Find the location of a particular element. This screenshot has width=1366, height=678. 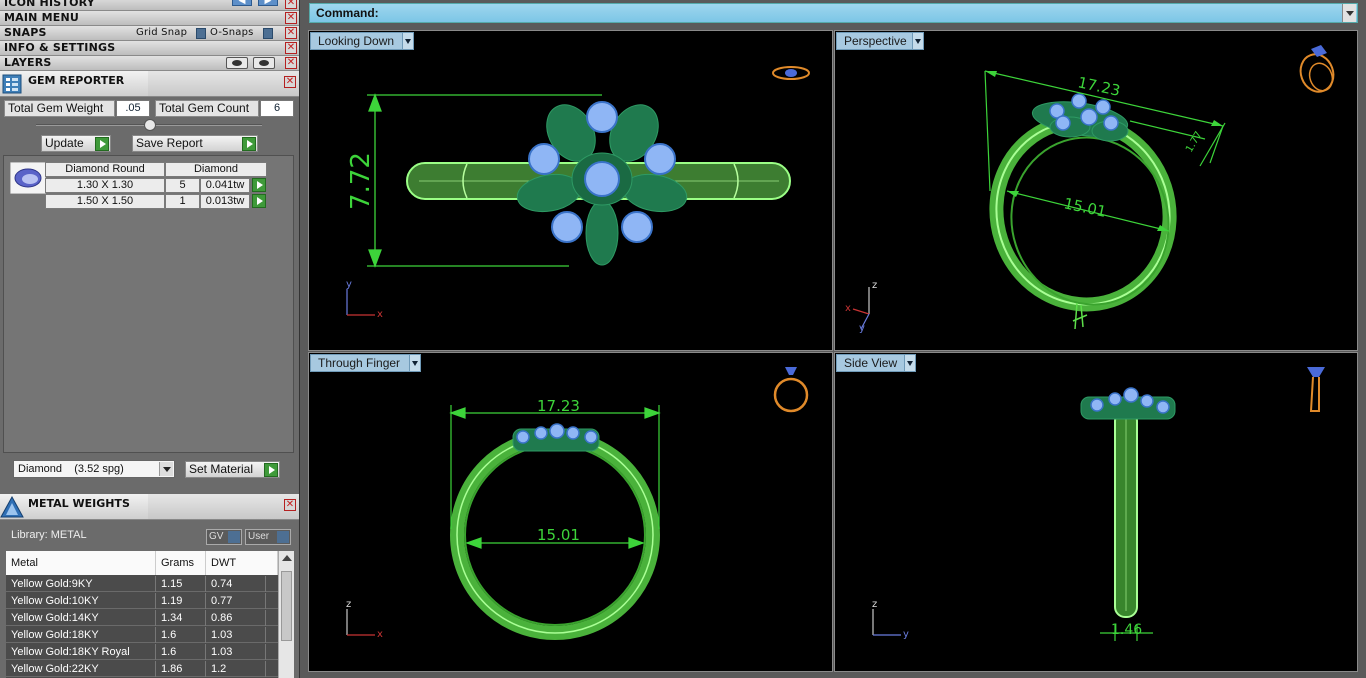

command-bar: Command: is located at coordinates (833, 13).